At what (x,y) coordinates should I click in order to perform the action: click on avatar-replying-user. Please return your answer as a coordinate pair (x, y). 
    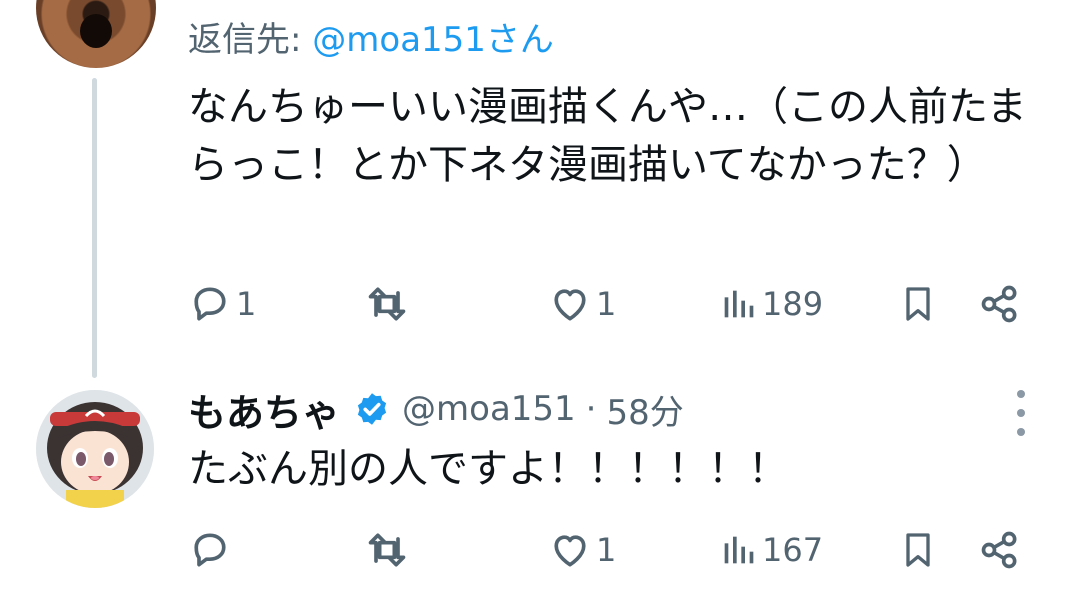
    Looking at the image, I should click on (96, 34).